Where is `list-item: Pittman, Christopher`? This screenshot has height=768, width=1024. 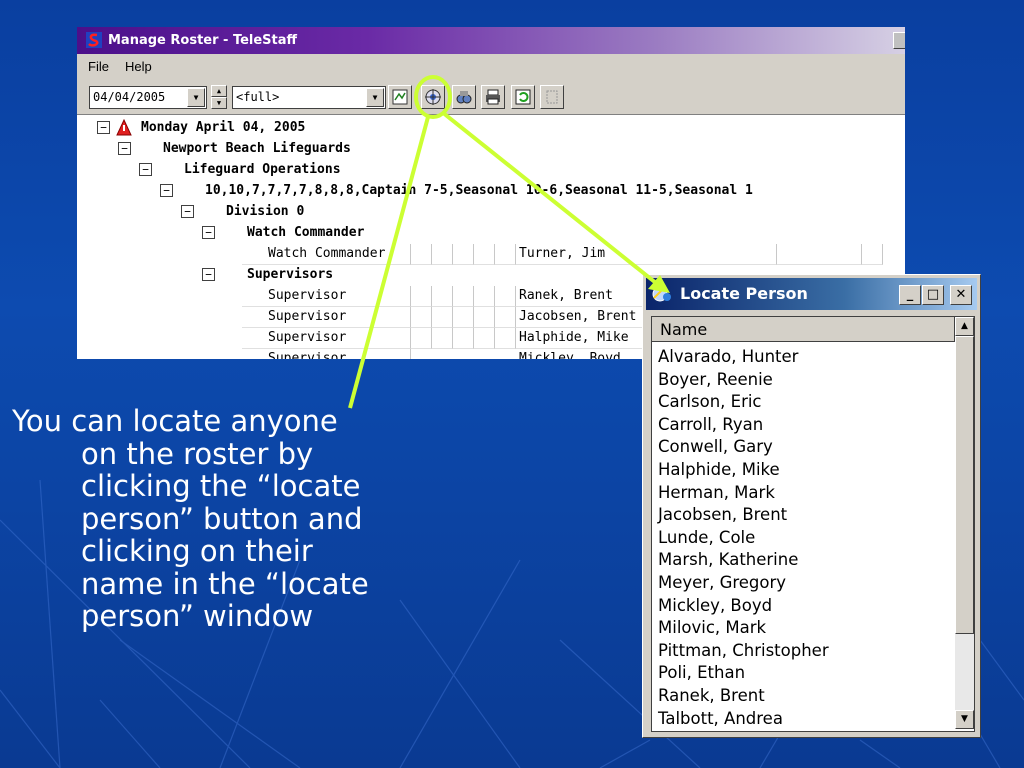 list-item: Pittman, Christopher is located at coordinates (743, 650).